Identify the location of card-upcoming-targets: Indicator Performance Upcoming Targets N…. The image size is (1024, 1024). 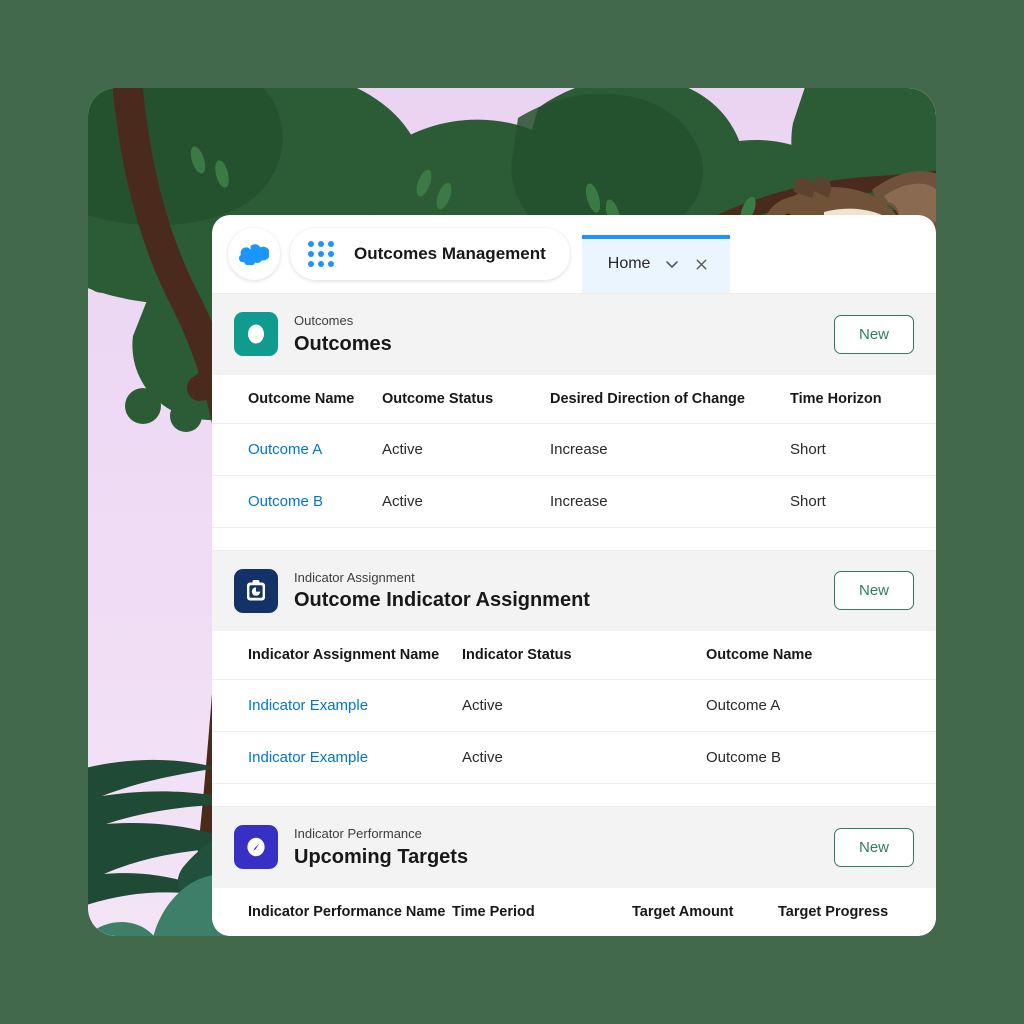
(574, 871).